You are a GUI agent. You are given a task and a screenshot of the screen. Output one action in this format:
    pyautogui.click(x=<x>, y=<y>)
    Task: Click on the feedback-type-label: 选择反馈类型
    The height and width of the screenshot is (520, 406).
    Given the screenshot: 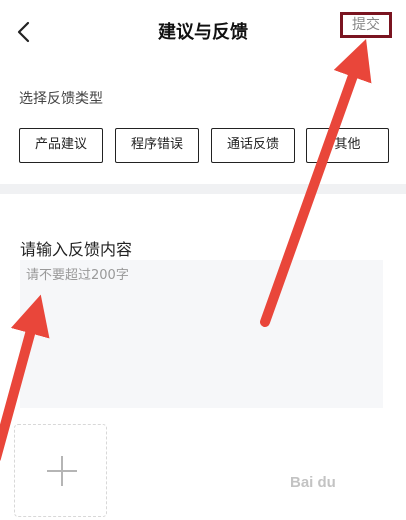 What is the action you would take?
    pyautogui.click(x=61, y=99)
    